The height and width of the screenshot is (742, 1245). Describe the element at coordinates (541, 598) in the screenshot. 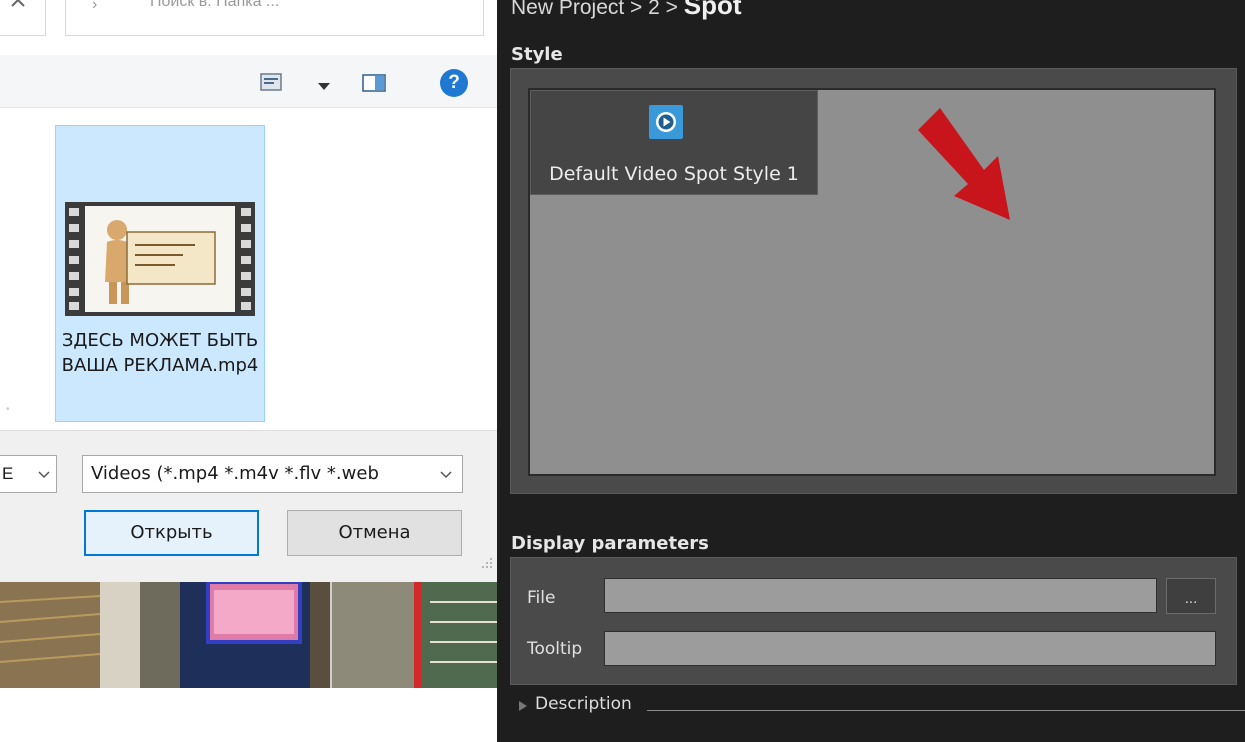

I see `file-label: File` at that location.